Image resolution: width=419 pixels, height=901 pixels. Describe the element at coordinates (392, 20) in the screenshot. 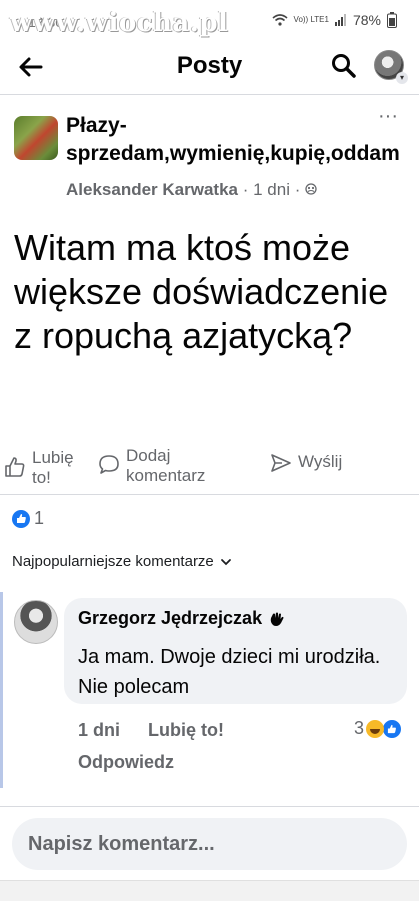

I see `battery-icon` at that location.